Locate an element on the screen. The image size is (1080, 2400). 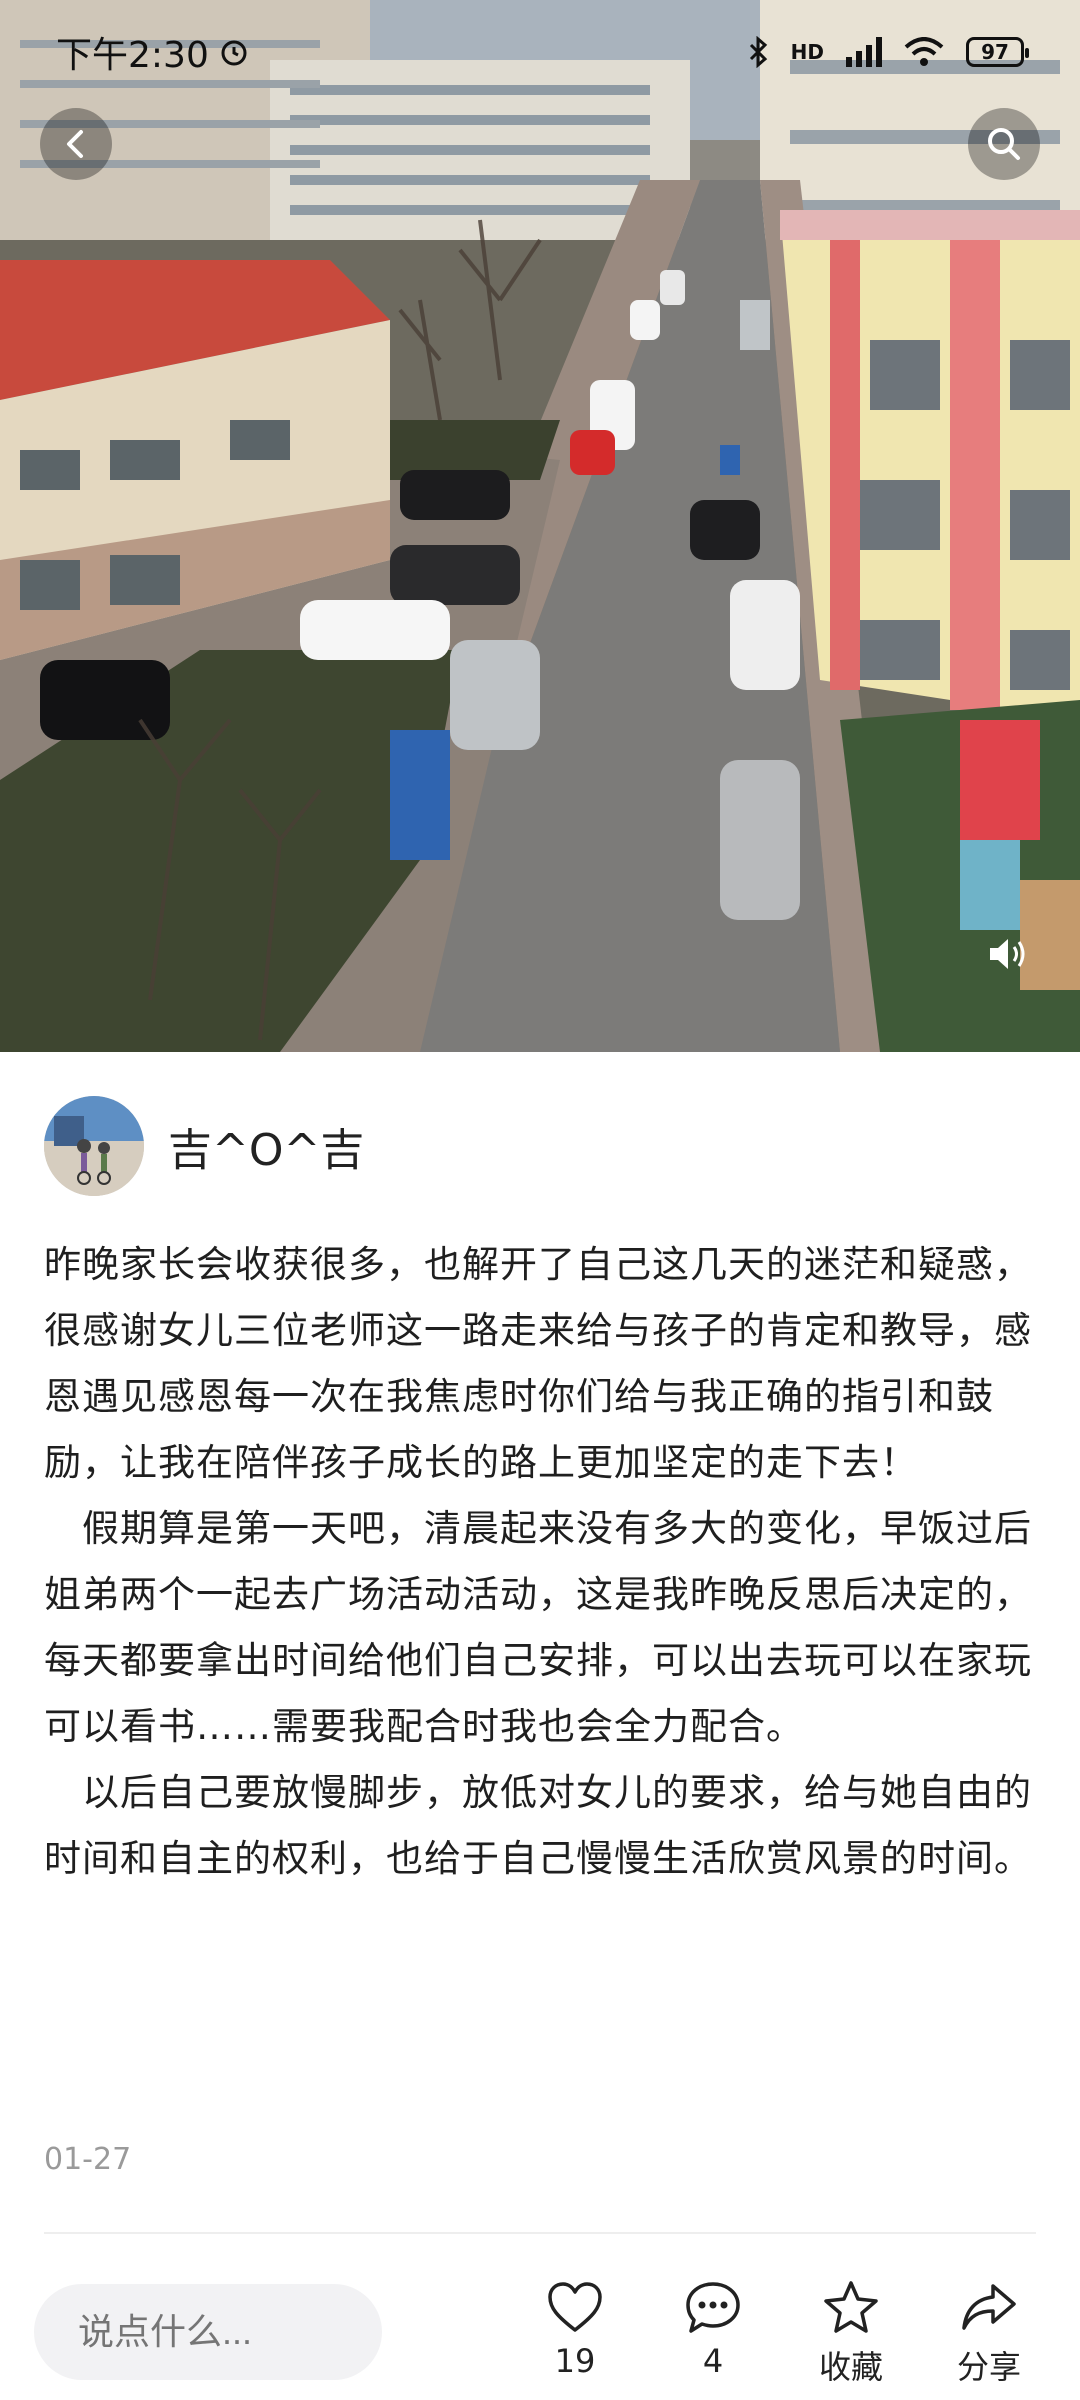
like-count: 19 is located at coordinates (575, 2361).